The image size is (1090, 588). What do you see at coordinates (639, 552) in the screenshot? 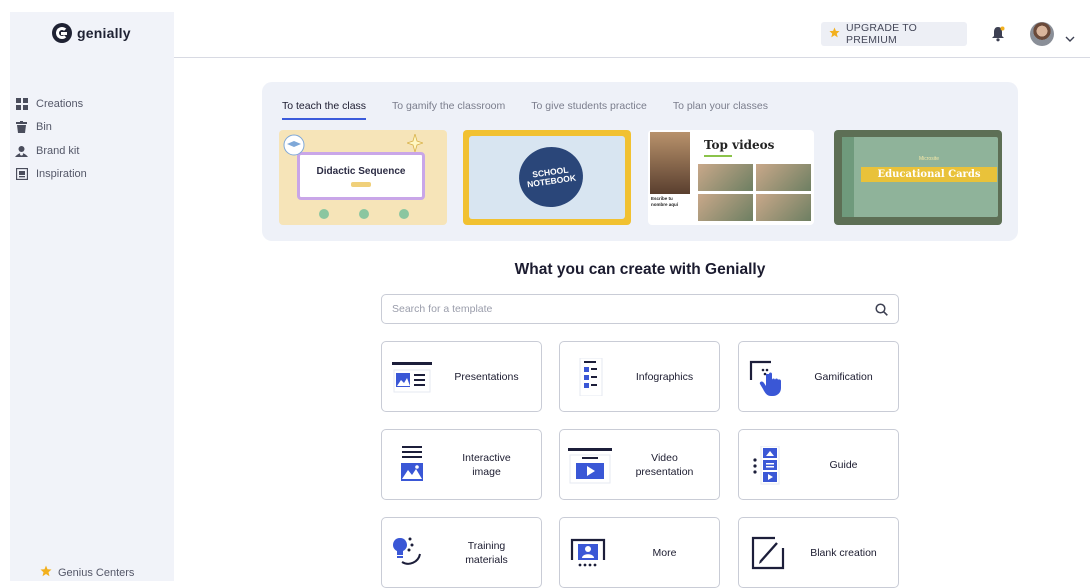
I see `create-more-card: More` at bounding box center [639, 552].